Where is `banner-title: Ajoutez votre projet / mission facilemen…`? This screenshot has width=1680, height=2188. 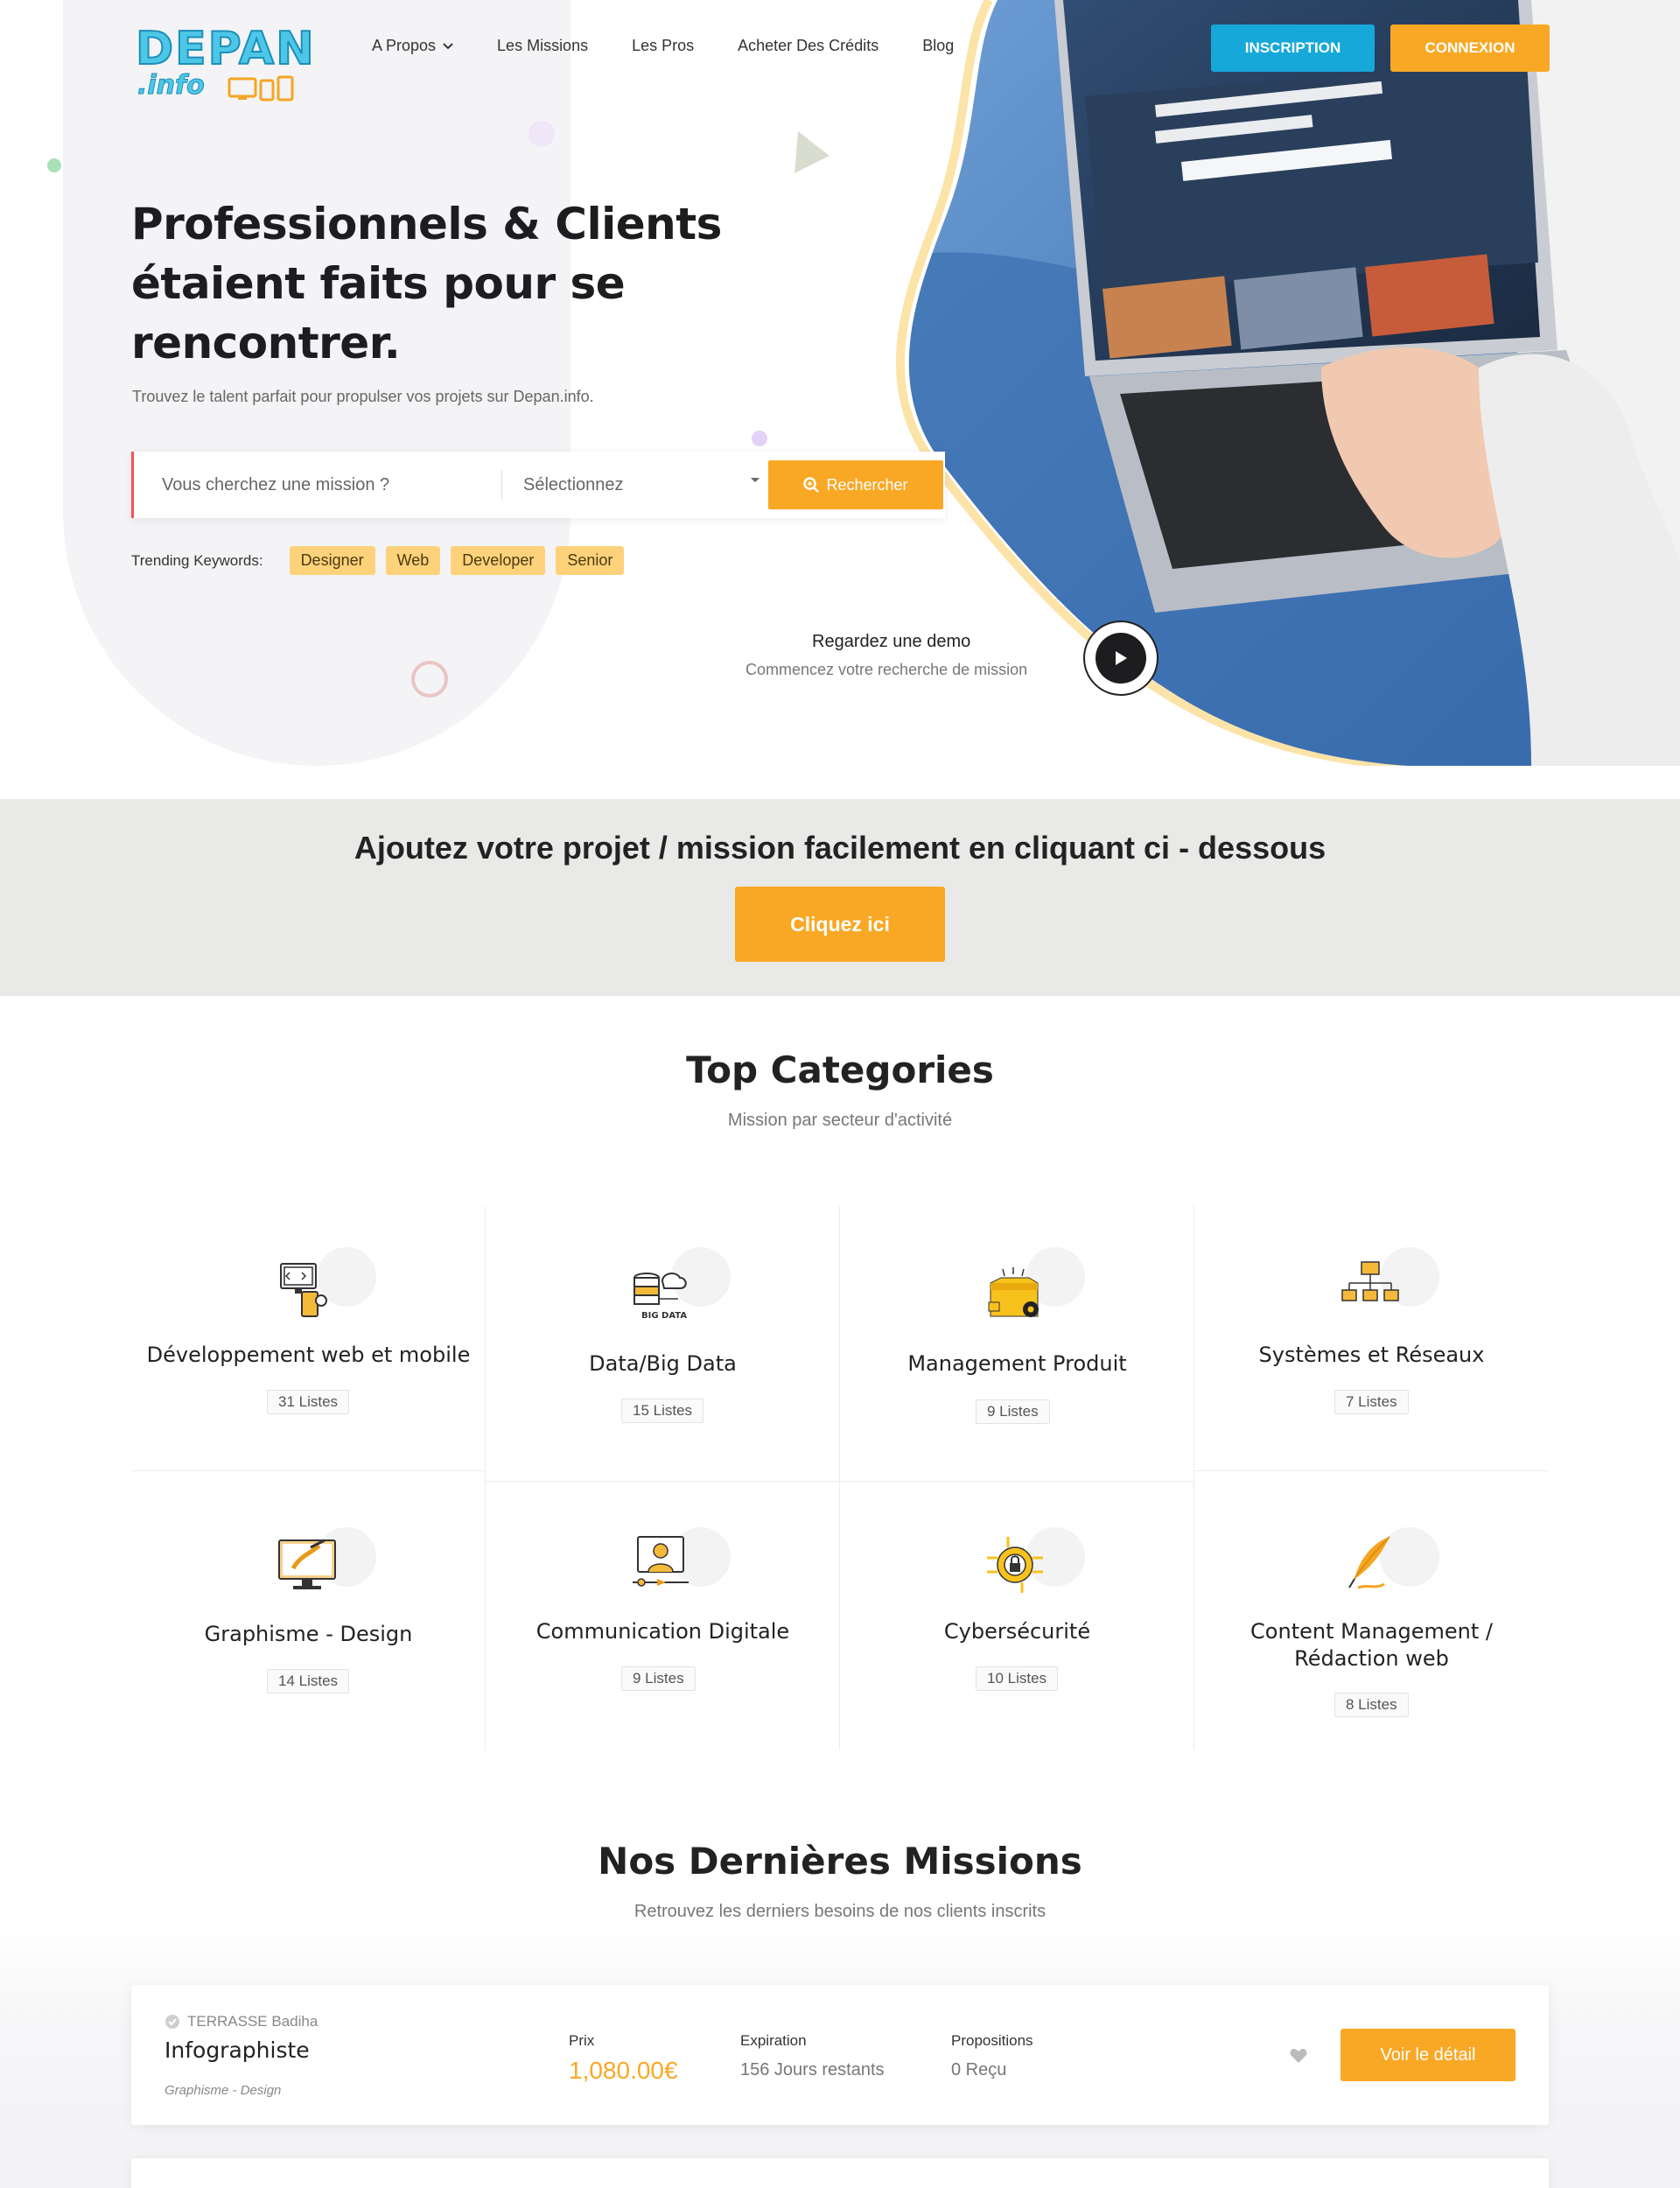
banner-title: Ajoutez votre projet / mission facilemen… is located at coordinates (840, 848).